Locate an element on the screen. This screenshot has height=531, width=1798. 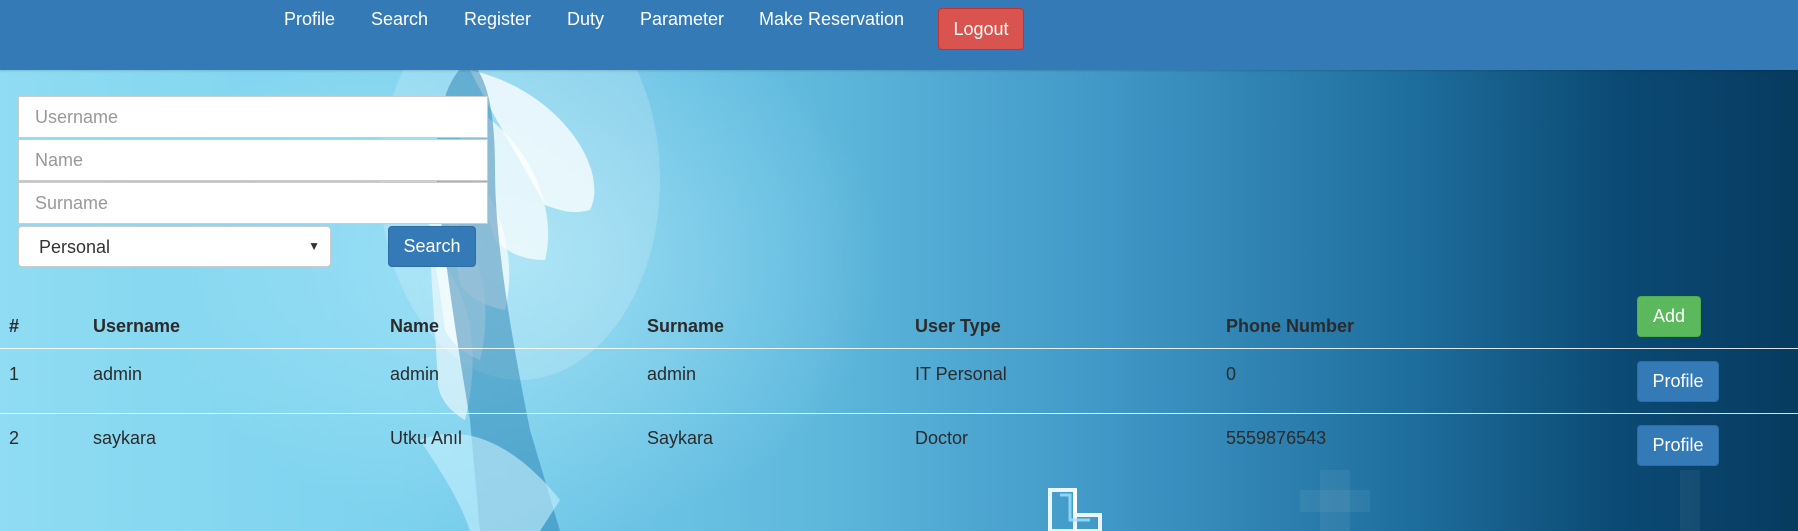
column-header-surname: Surname is located at coordinates (686, 326).